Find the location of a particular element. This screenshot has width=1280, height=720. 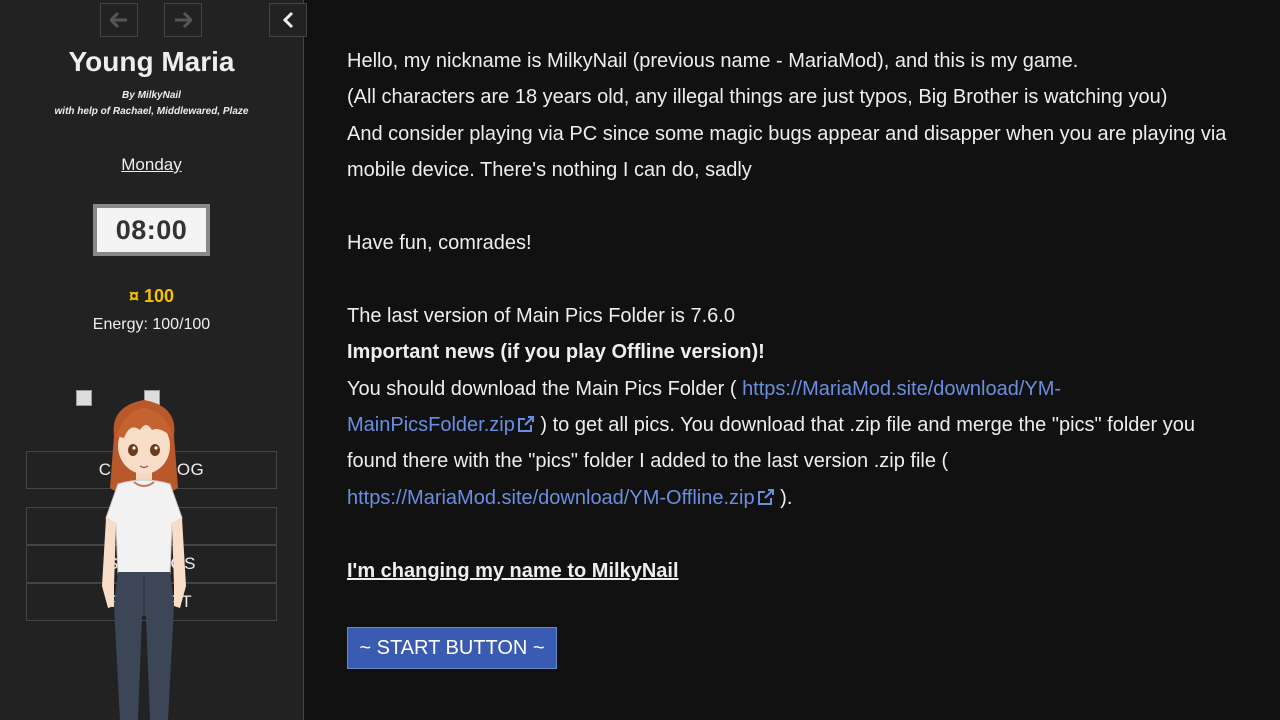

story-title: Young Maria is located at coordinates (151, 61).